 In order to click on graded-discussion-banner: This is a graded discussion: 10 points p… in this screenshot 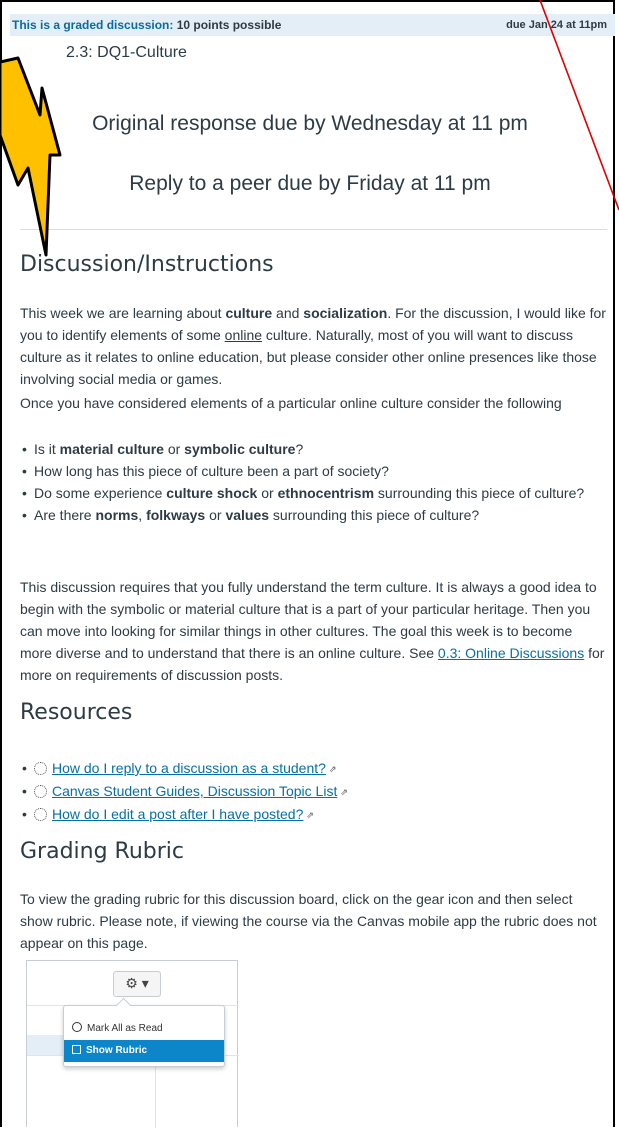, I will do `click(312, 25)`.